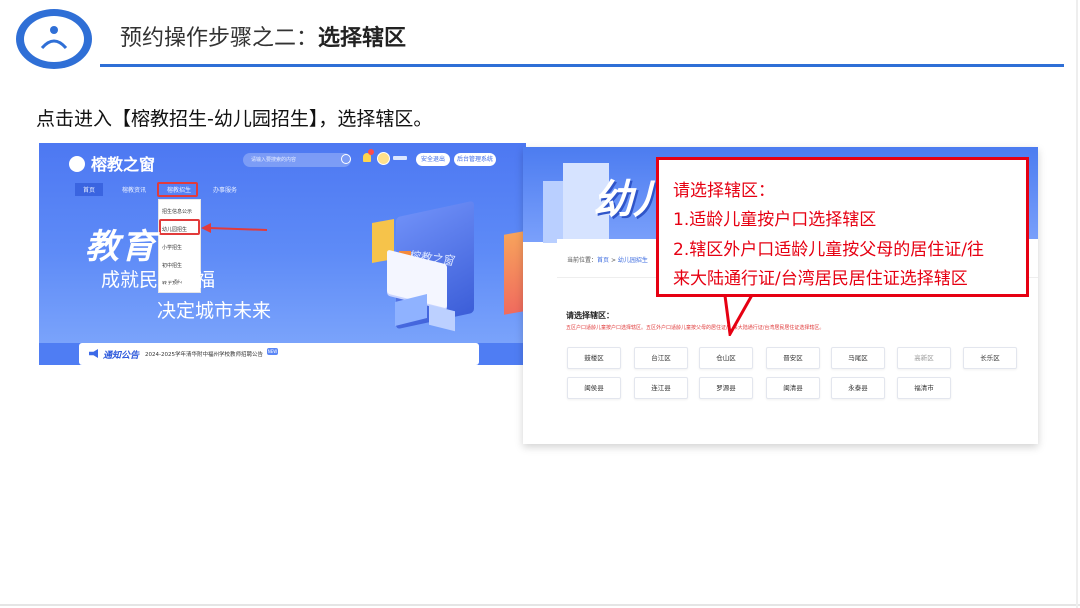  Describe the element at coordinates (297, 160) in the screenshot. I see `portal-search-input: 请输入要搜索的内容` at that location.